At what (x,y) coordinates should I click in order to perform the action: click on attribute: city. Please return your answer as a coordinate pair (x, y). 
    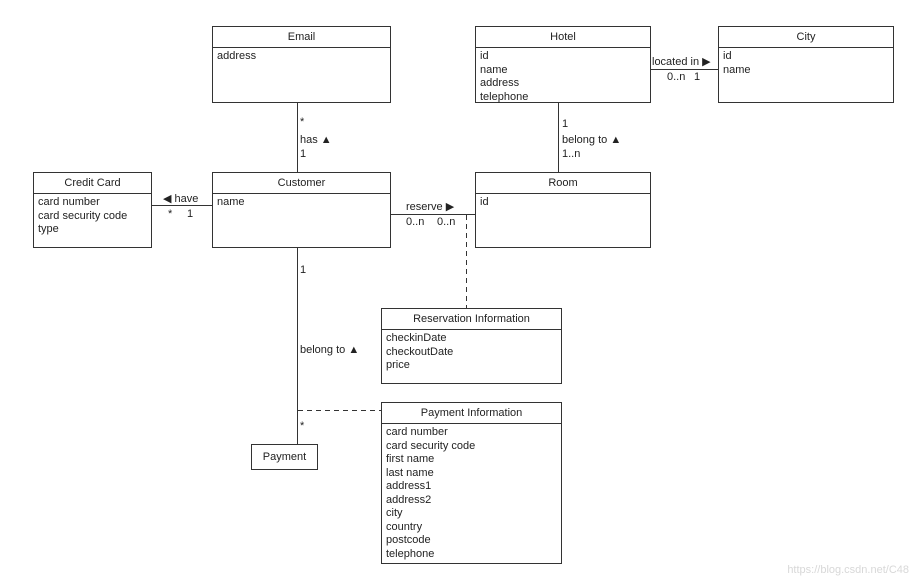
    Looking at the image, I should click on (394, 513).